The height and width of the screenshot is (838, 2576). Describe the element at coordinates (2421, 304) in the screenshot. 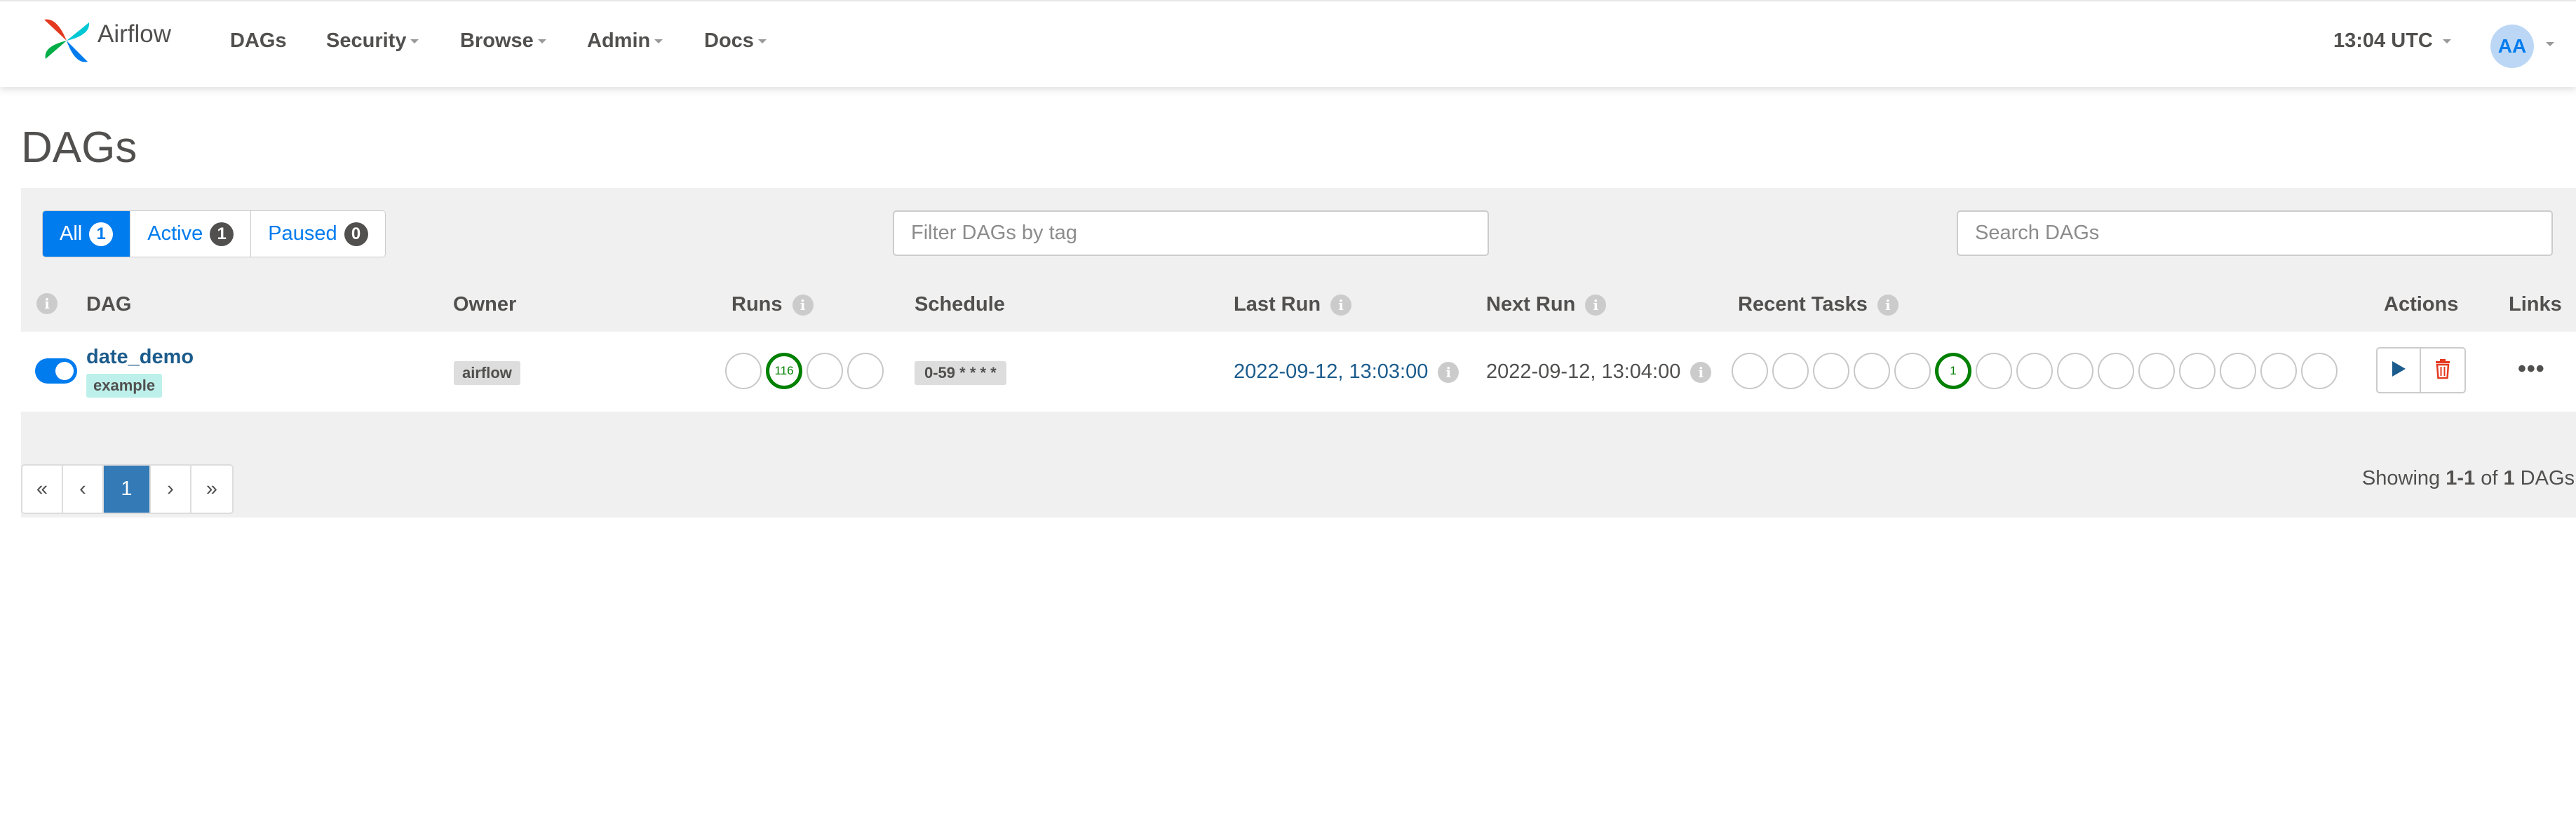

I see `header-actions: Actions` at that location.